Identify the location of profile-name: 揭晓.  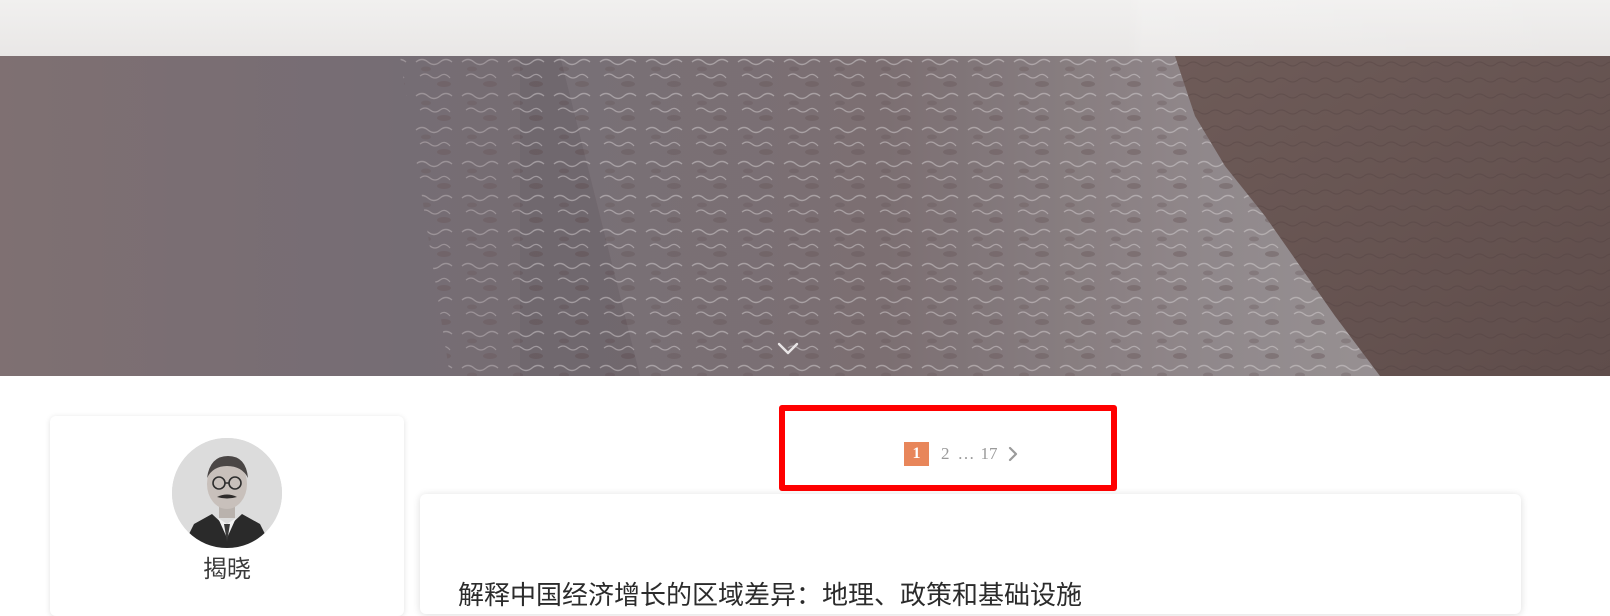
(227, 569).